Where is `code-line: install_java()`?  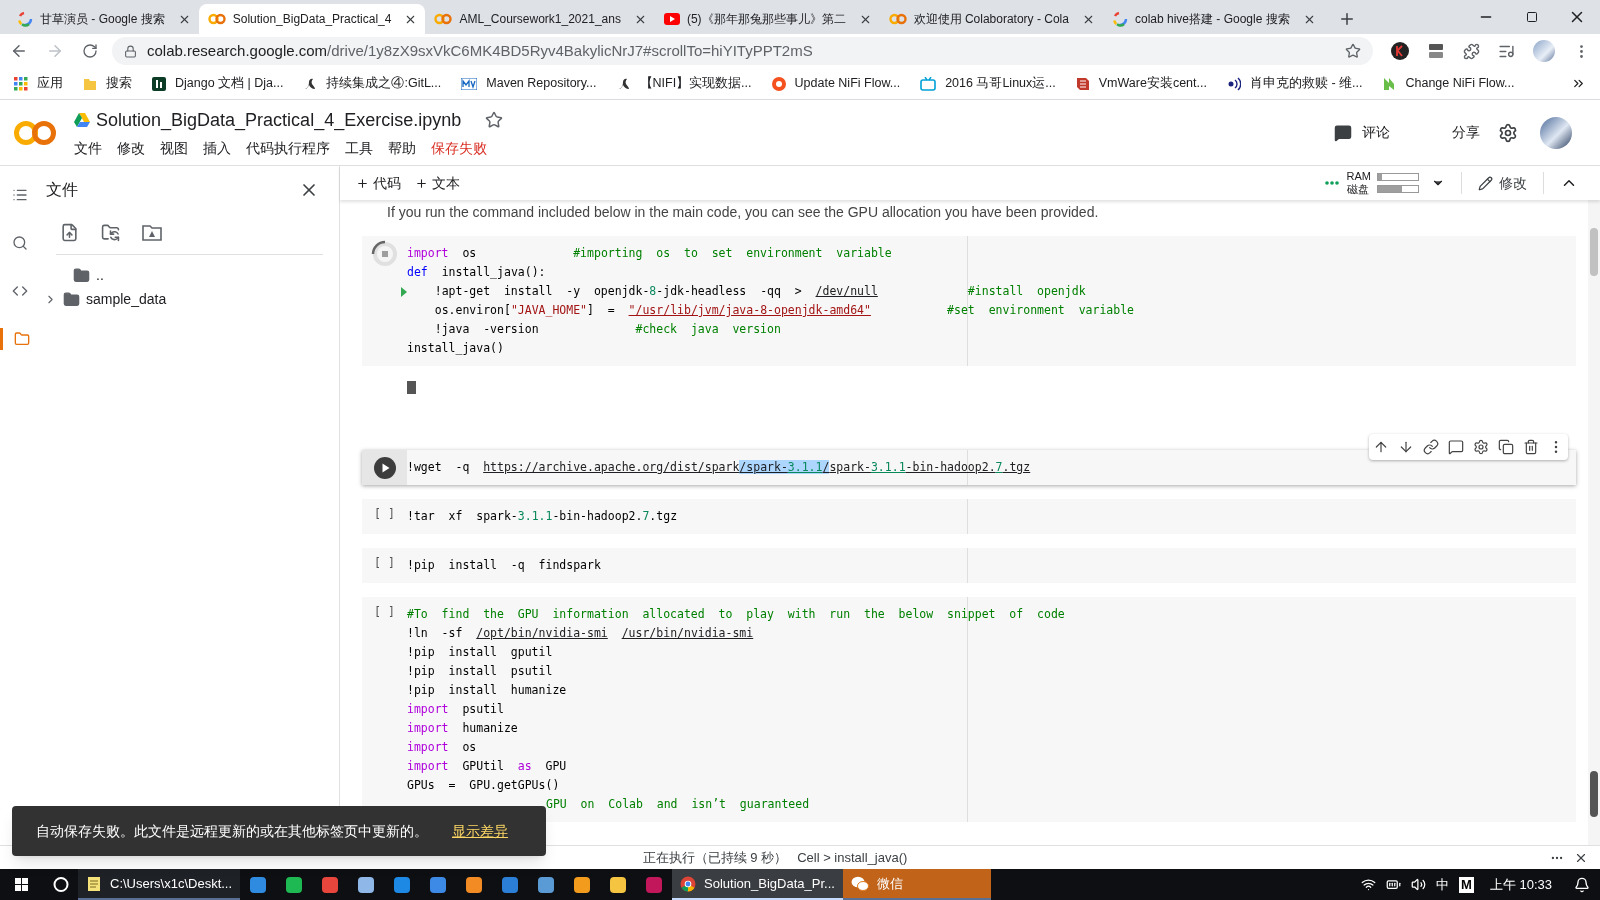 code-line: install_java() is located at coordinates (455, 348).